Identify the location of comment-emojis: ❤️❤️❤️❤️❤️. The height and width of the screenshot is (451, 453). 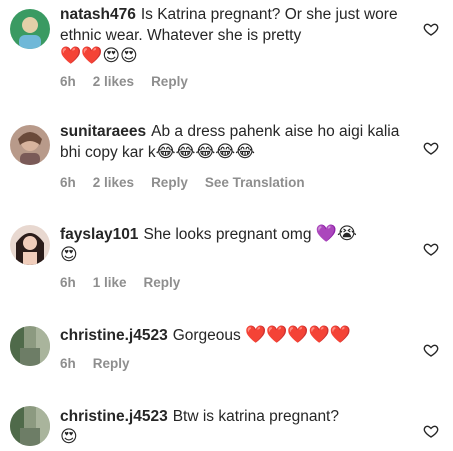
(298, 335).